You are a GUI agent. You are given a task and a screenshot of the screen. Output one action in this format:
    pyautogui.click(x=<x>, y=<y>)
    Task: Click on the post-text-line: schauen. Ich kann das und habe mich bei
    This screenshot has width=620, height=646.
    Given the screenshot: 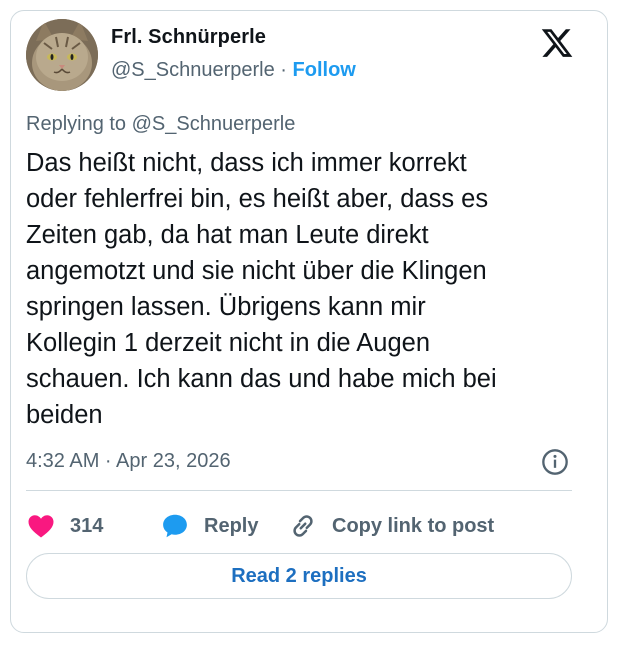 What is the action you would take?
    pyautogui.click(x=261, y=379)
    